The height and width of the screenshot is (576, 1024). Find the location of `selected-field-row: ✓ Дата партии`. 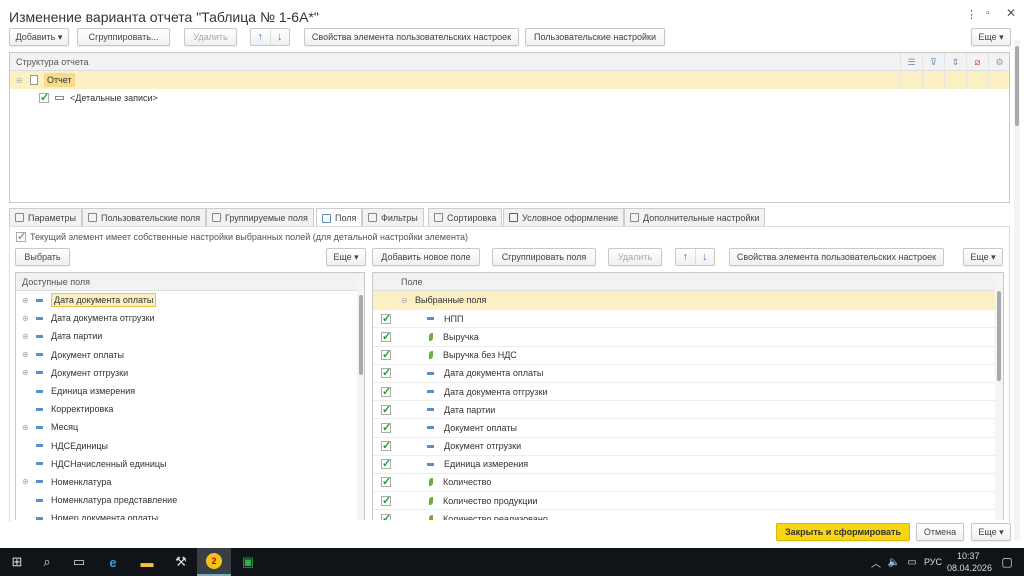

selected-field-row: ✓ Дата партии is located at coordinates (688, 409).